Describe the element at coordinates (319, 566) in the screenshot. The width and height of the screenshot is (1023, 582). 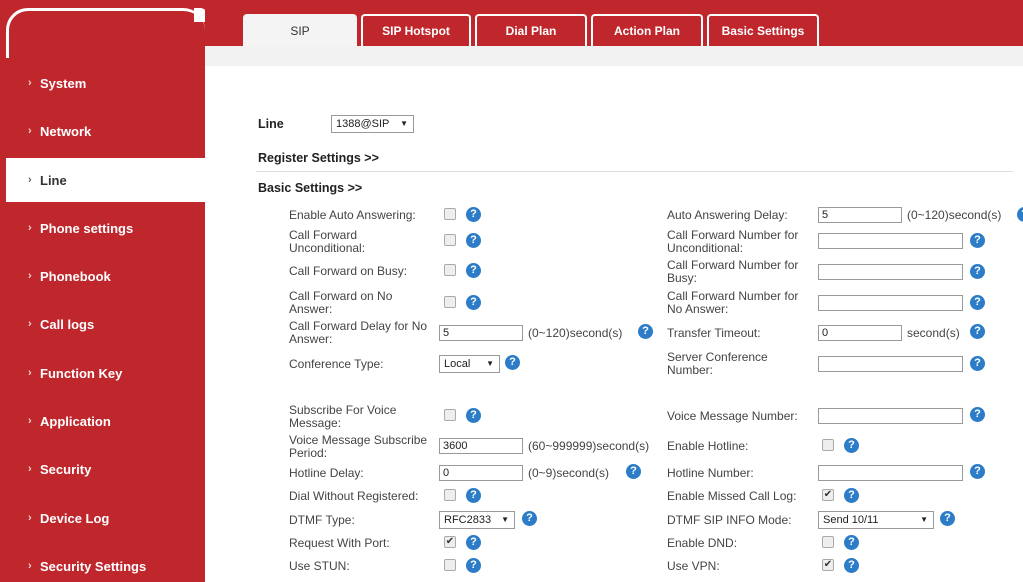
I see `use-stun-label: Use STUN:` at that location.